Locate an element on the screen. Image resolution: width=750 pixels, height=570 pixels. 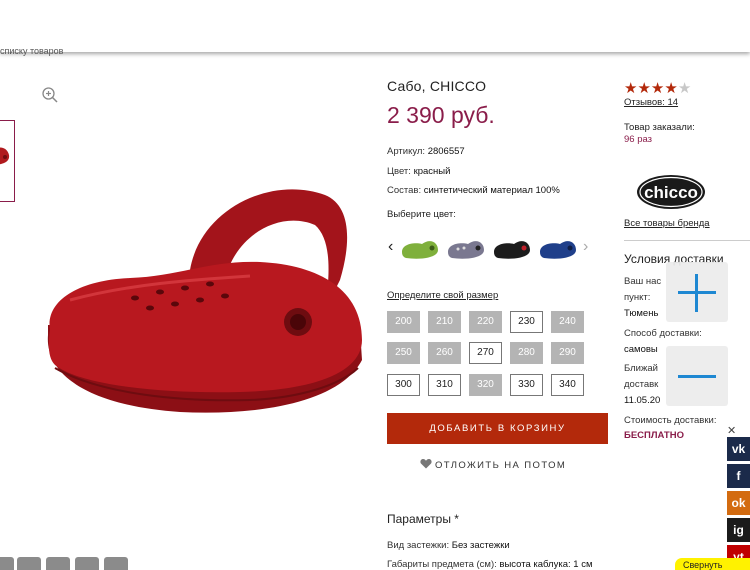
size-option: 210 is located at coordinates (444, 322).